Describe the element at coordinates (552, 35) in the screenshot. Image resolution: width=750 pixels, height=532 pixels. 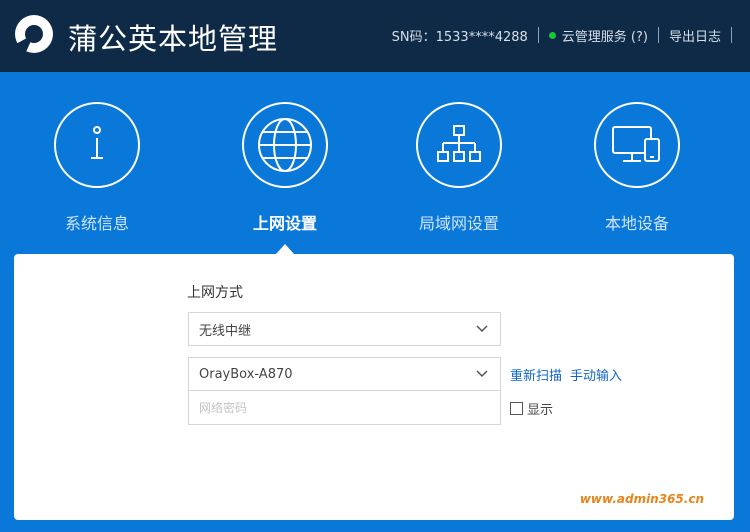
I see `online-status-icon` at that location.